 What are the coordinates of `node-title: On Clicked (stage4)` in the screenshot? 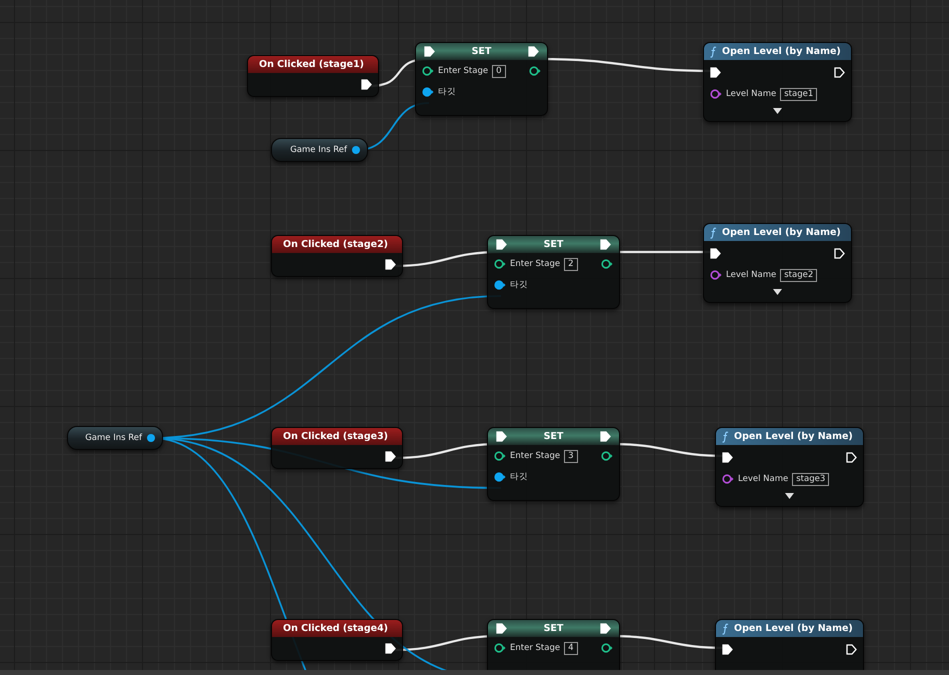 It's located at (335, 628).